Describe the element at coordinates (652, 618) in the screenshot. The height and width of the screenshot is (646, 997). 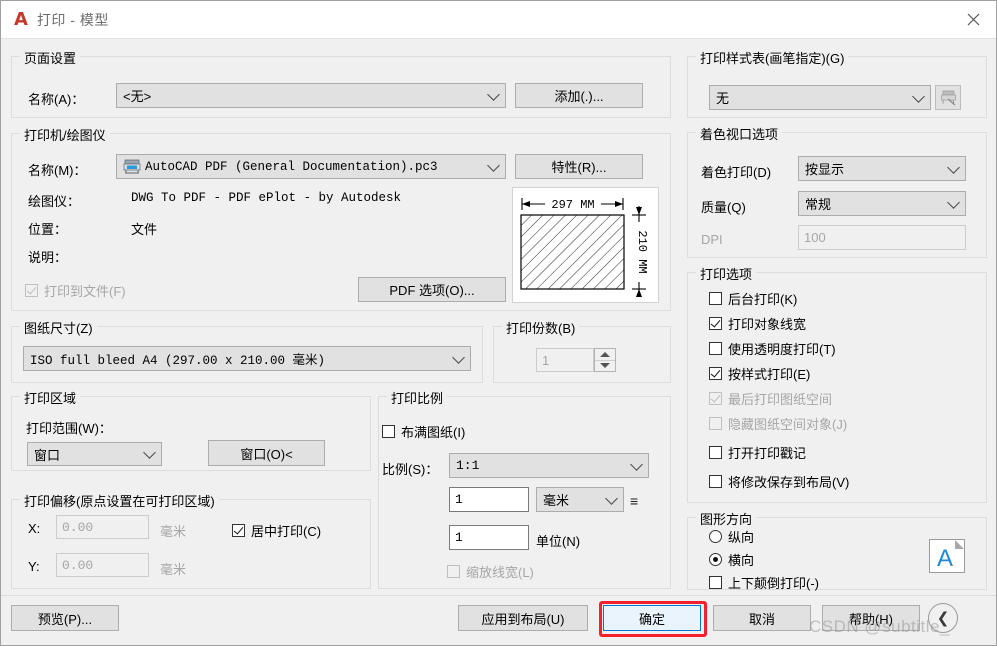
I see `ok-button: 确定` at that location.